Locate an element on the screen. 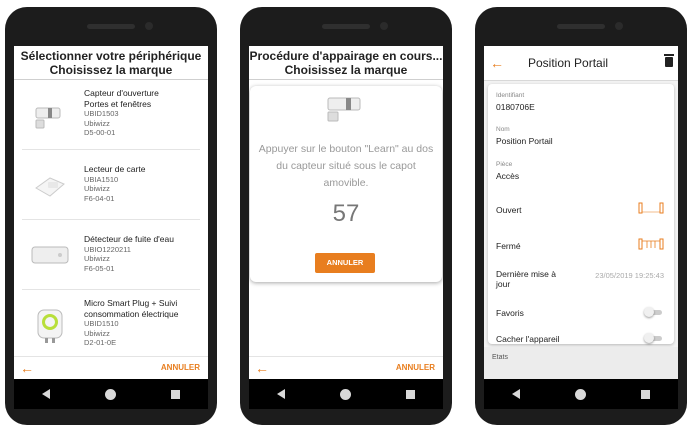 The height and width of the screenshot is (431, 700). page-title: Position Portail is located at coordinates (568, 63).